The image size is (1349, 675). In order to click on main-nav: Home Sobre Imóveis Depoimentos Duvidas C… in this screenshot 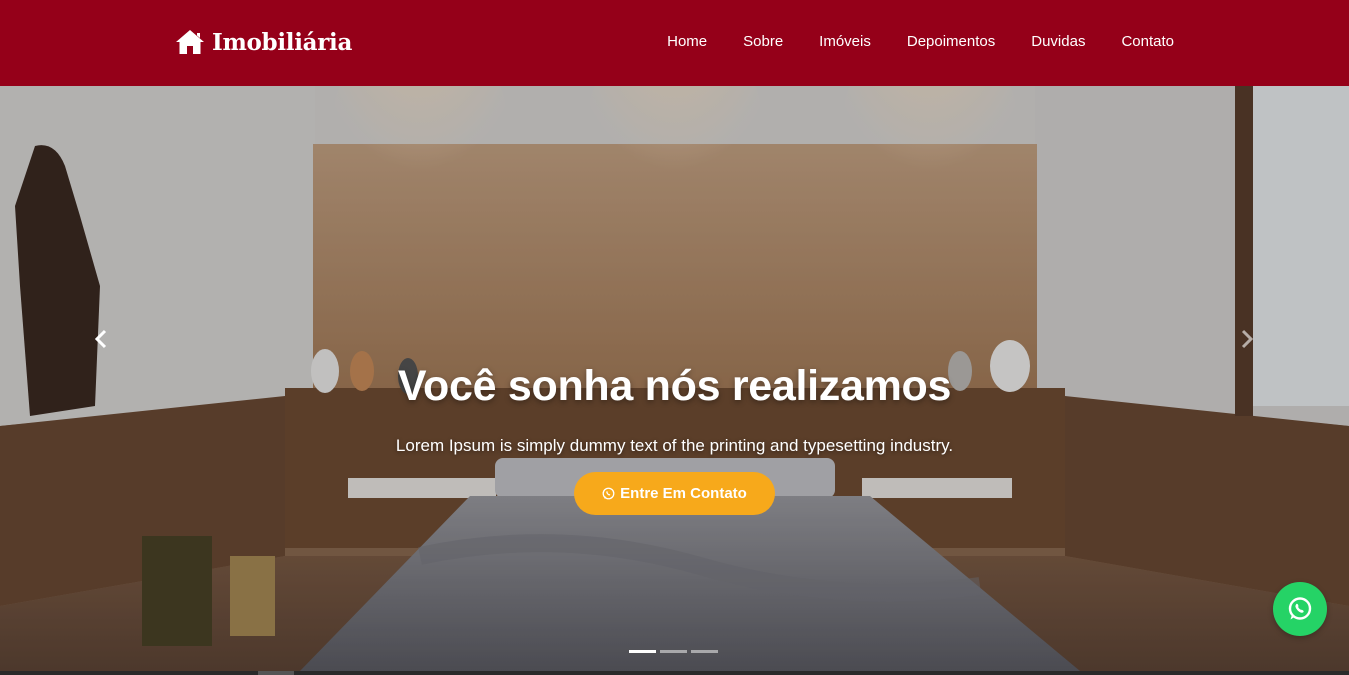, I will do `click(902, 42)`.